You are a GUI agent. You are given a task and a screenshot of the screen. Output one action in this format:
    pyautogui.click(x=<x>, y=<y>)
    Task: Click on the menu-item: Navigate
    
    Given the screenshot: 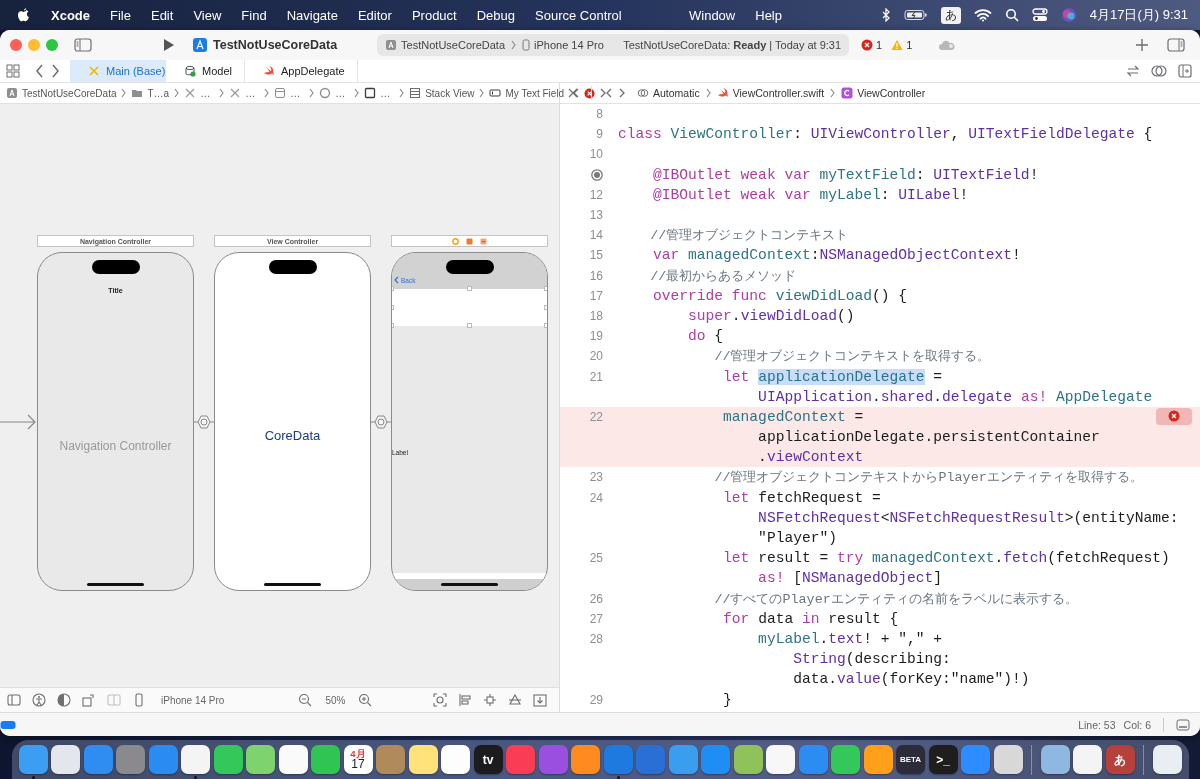 What is the action you would take?
    pyautogui.click(x=312, y=15)
    